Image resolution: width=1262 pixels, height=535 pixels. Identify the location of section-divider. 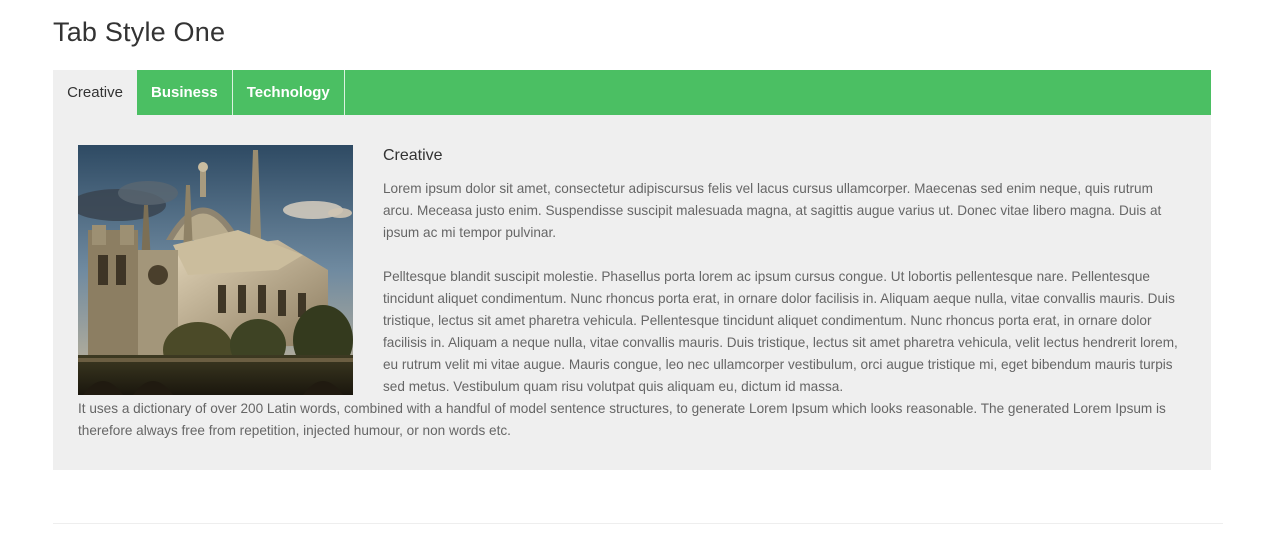
(638, 523).